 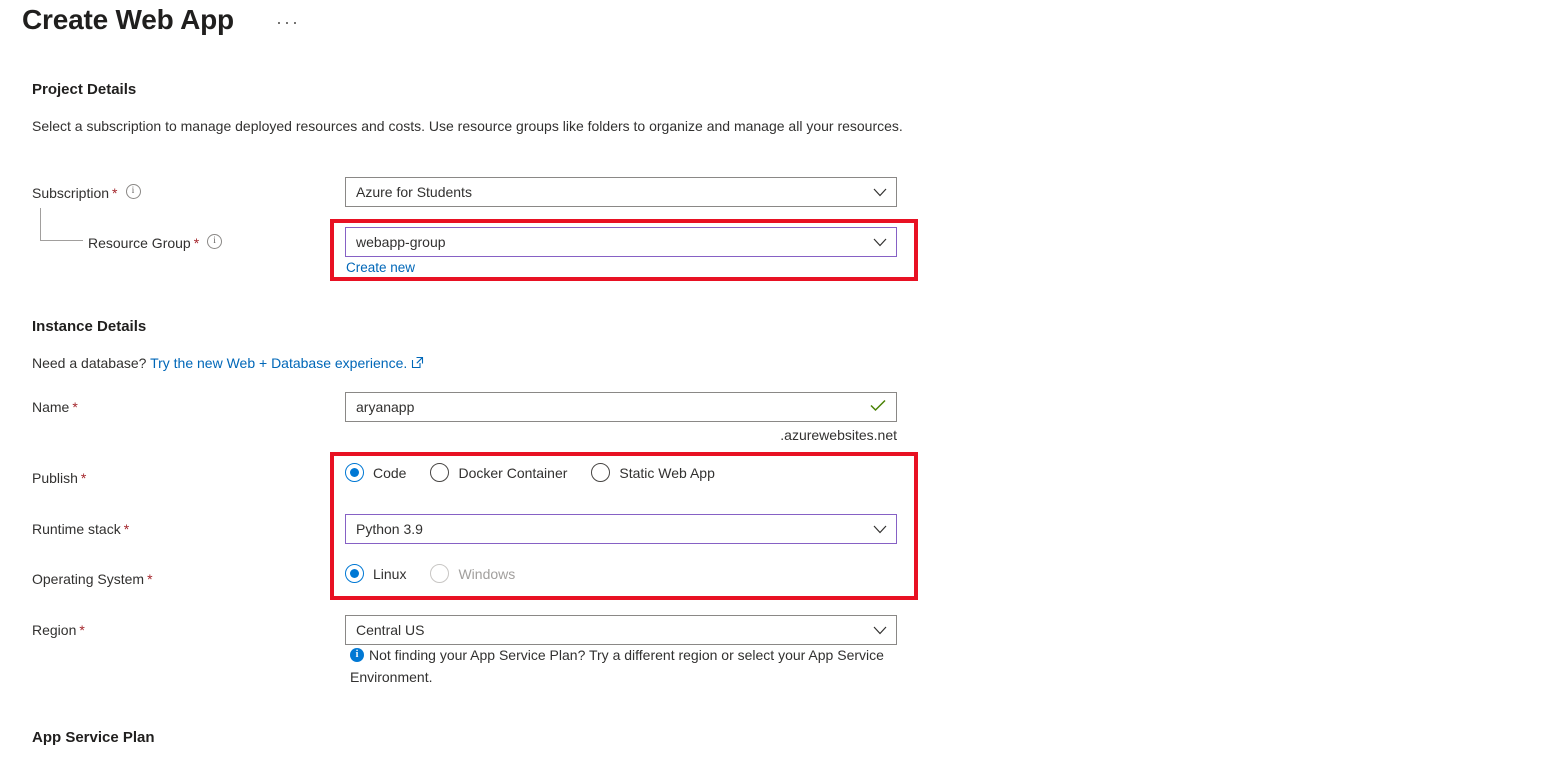 What do you see at coordinates (621, 192) in the screenshot?
I see `subscription-dropdown: Azure for Students` at bounding box center [621, 192].